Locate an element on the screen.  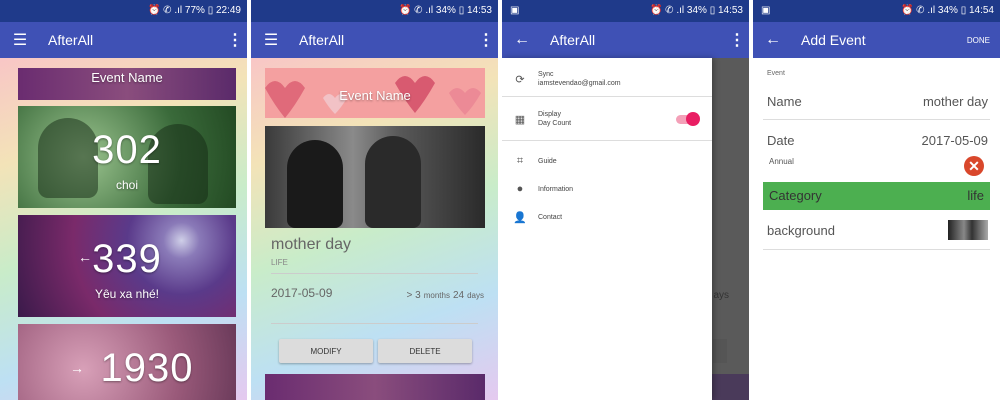
event-category: LIFE is located at coordinates (279, 262).